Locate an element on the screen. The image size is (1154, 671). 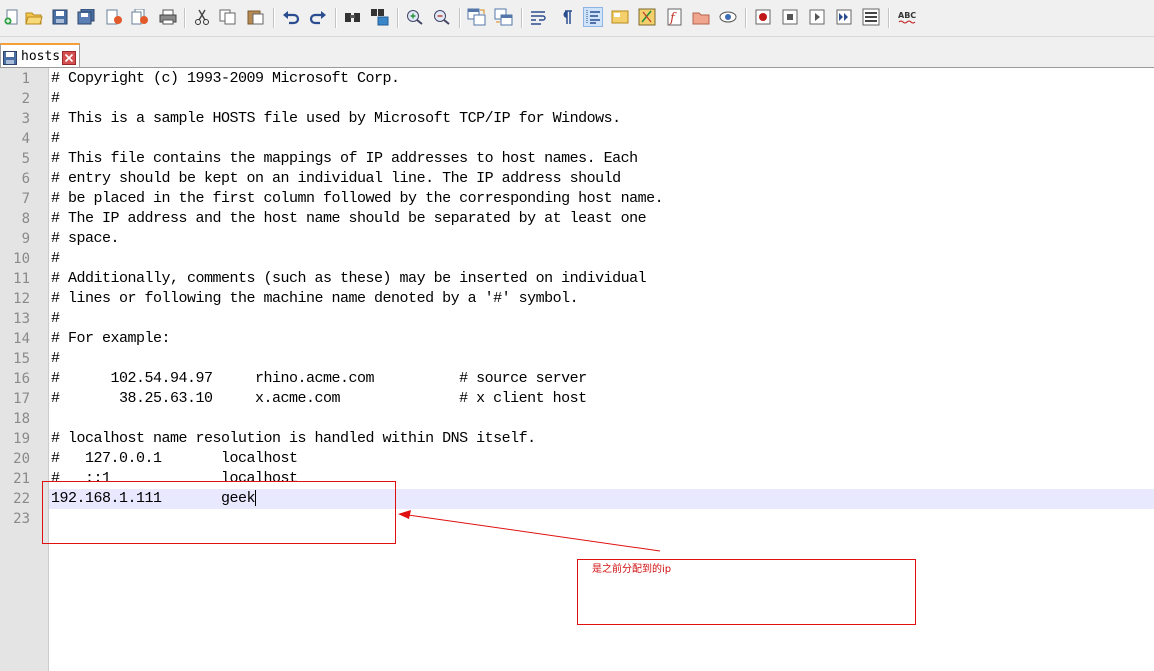
line-number: 20 is located at coordinates (21, 459).